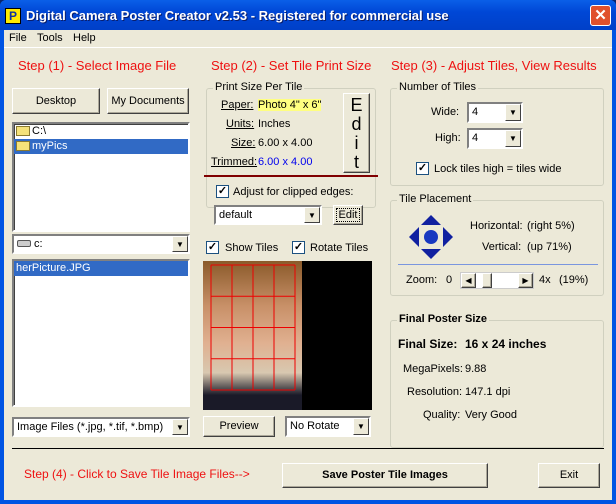 This screenshot has height=504, width=616. Describe the element at coordinates (574, 280) in the screenshot. I see `zoom-value: (19%)` at that location.